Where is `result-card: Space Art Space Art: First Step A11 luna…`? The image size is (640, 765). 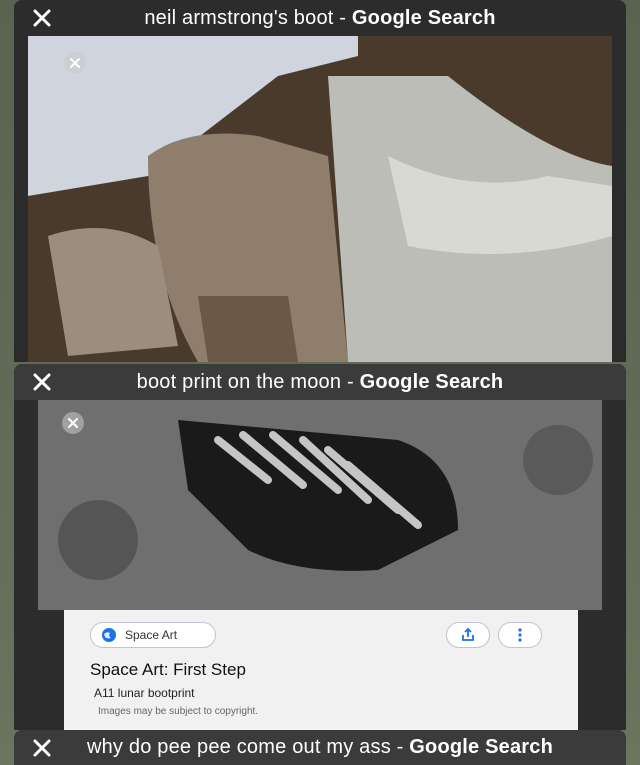
result-card: Space Art Space Art: First Step A11 luna… is located at coordinates (321, 670).